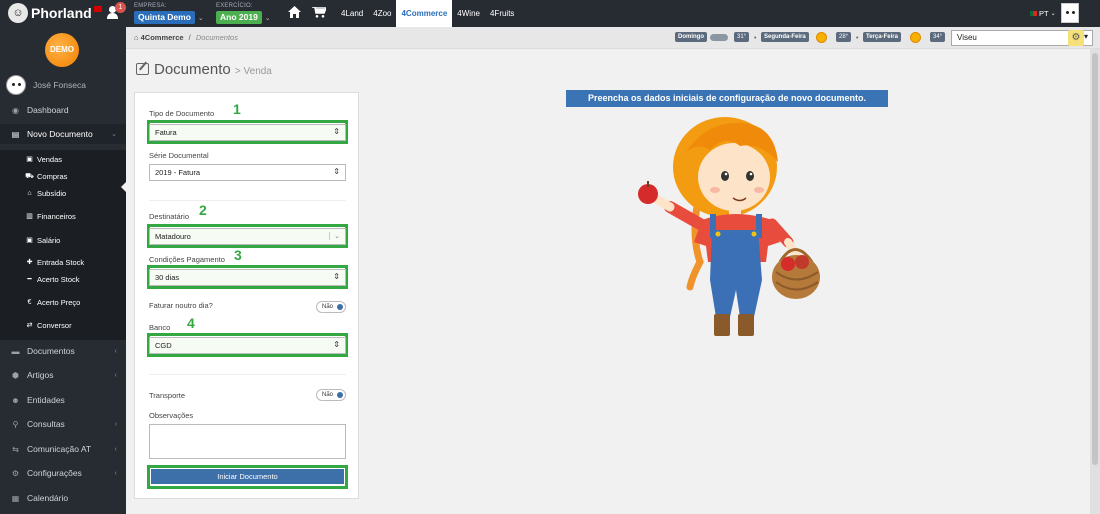 This screenshot has width=1100, height=514. What do you see at coordinates (63, 240) in the screenshot?
I see `sidebar-subitem-salario: ▣ Salário` at bounding box center [63, 240].